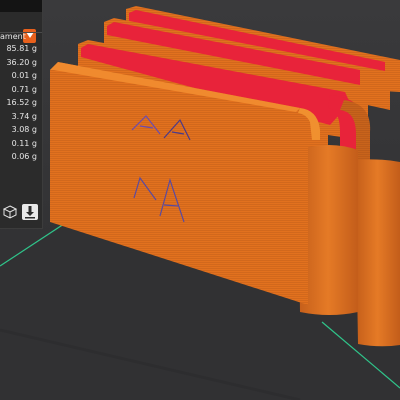  Describe the element at coordinates (24, 156) in the screenshot. I see `weight-value: 0.06 g` at that location.